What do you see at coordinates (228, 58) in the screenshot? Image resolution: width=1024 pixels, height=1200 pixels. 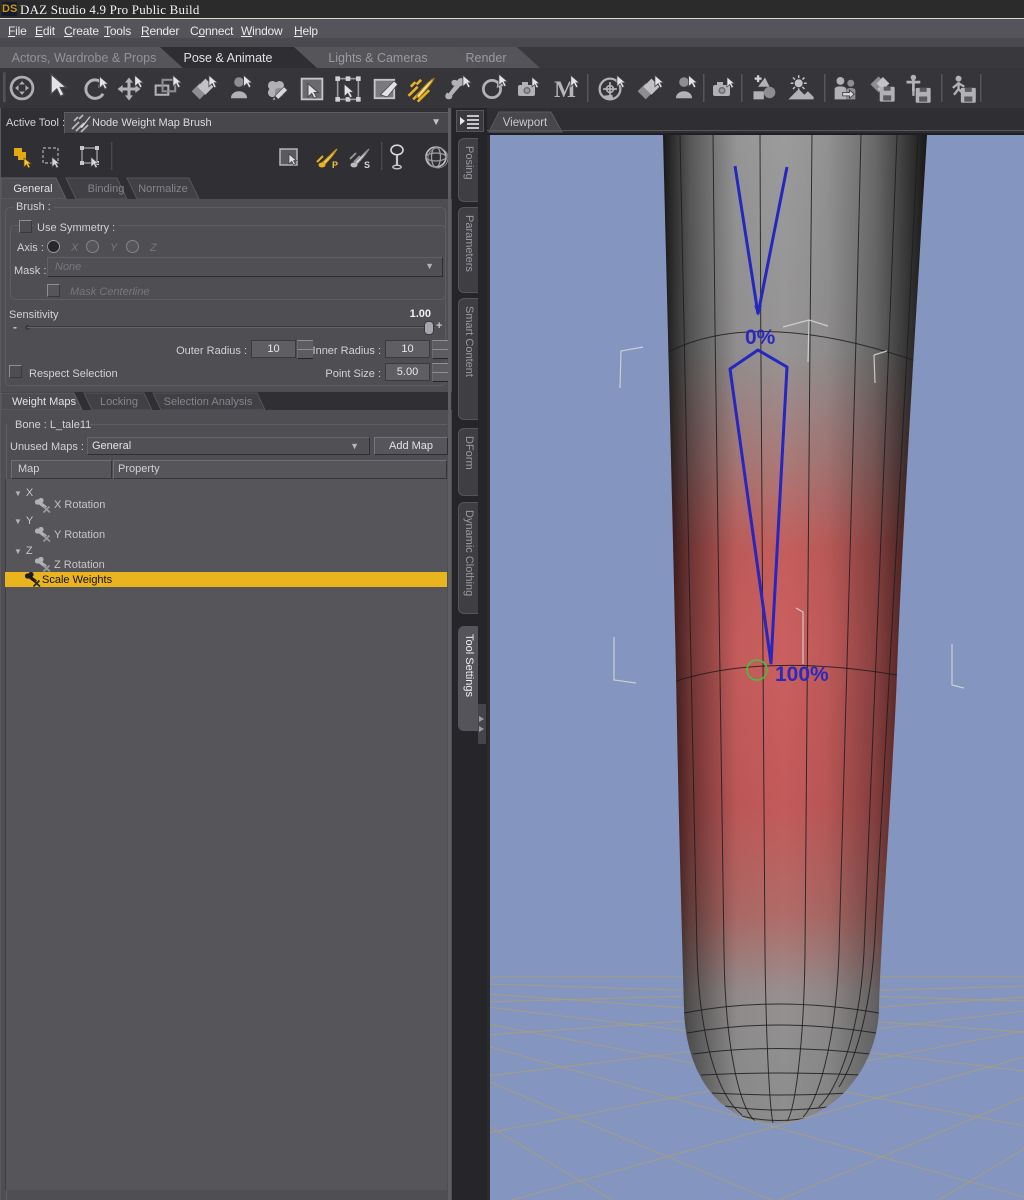 I see `svg-text: Pose & Animate` at bounding box center [228, 58].